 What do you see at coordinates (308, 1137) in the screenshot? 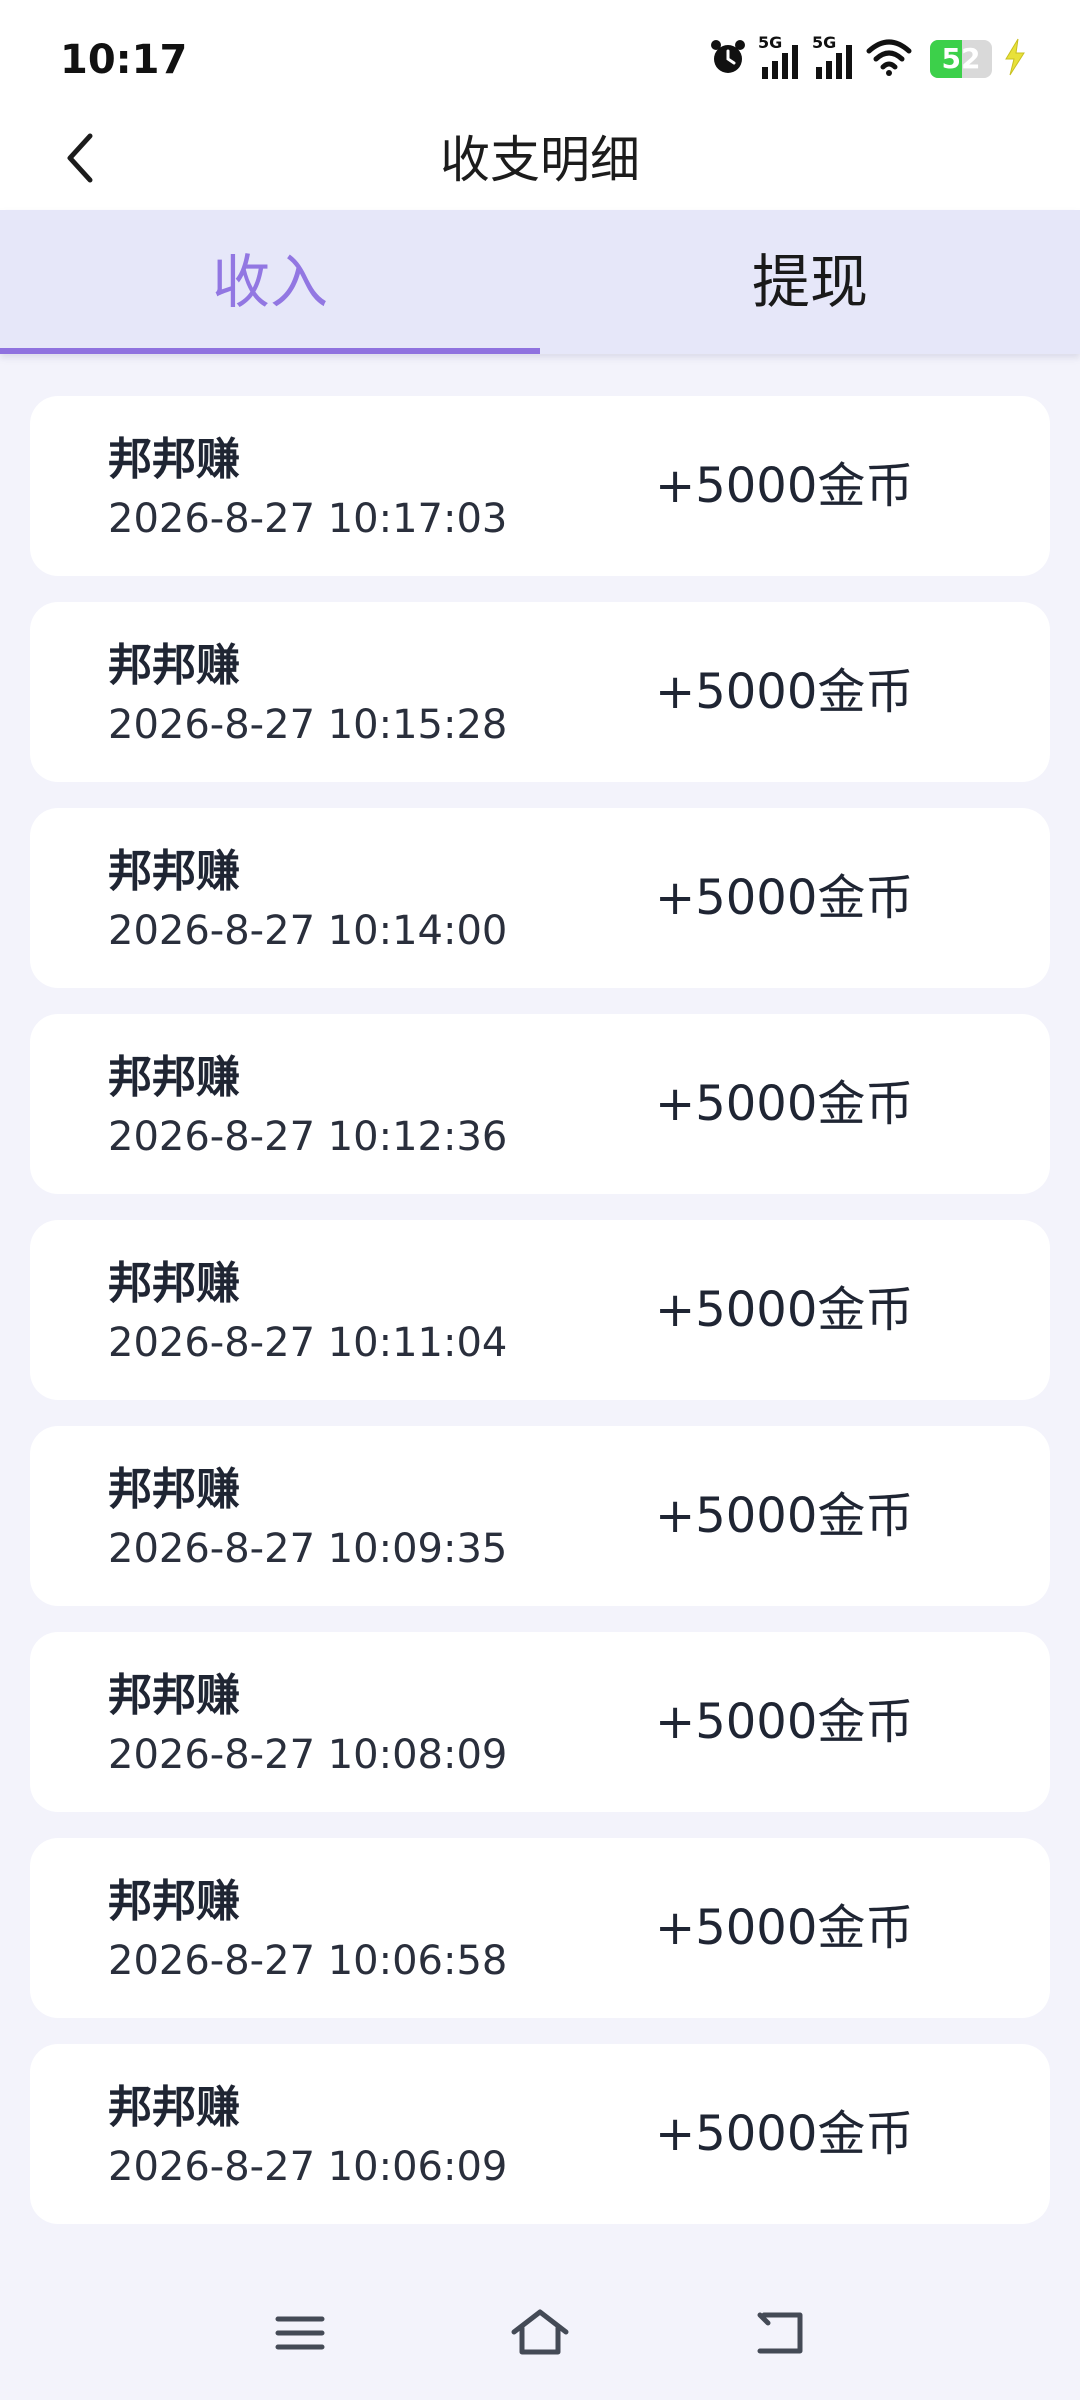
I see `record-time: 2026-8-27 10:12:36` at bounding box center [308, 1137].